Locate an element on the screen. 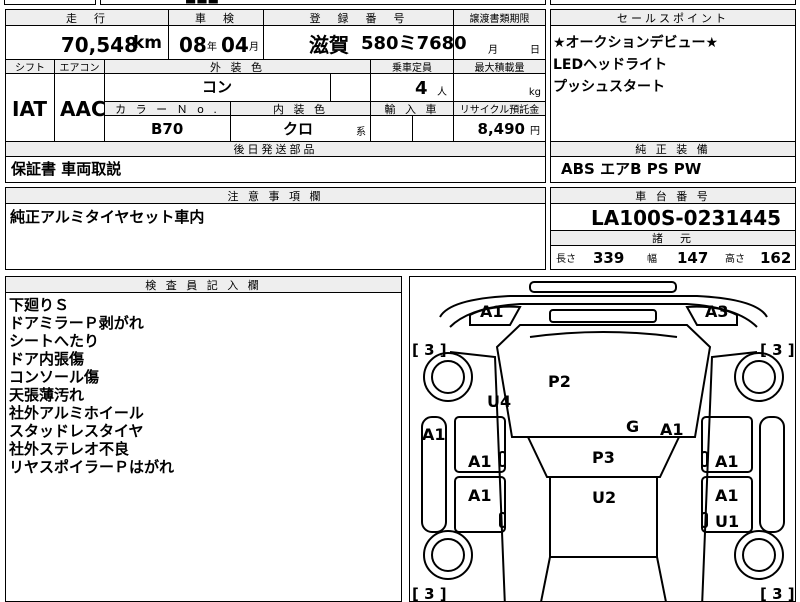 The width and height of the screenshot is (800, 602). exterior-color-header: 外 装 色 is located at coordinates (237, 66).